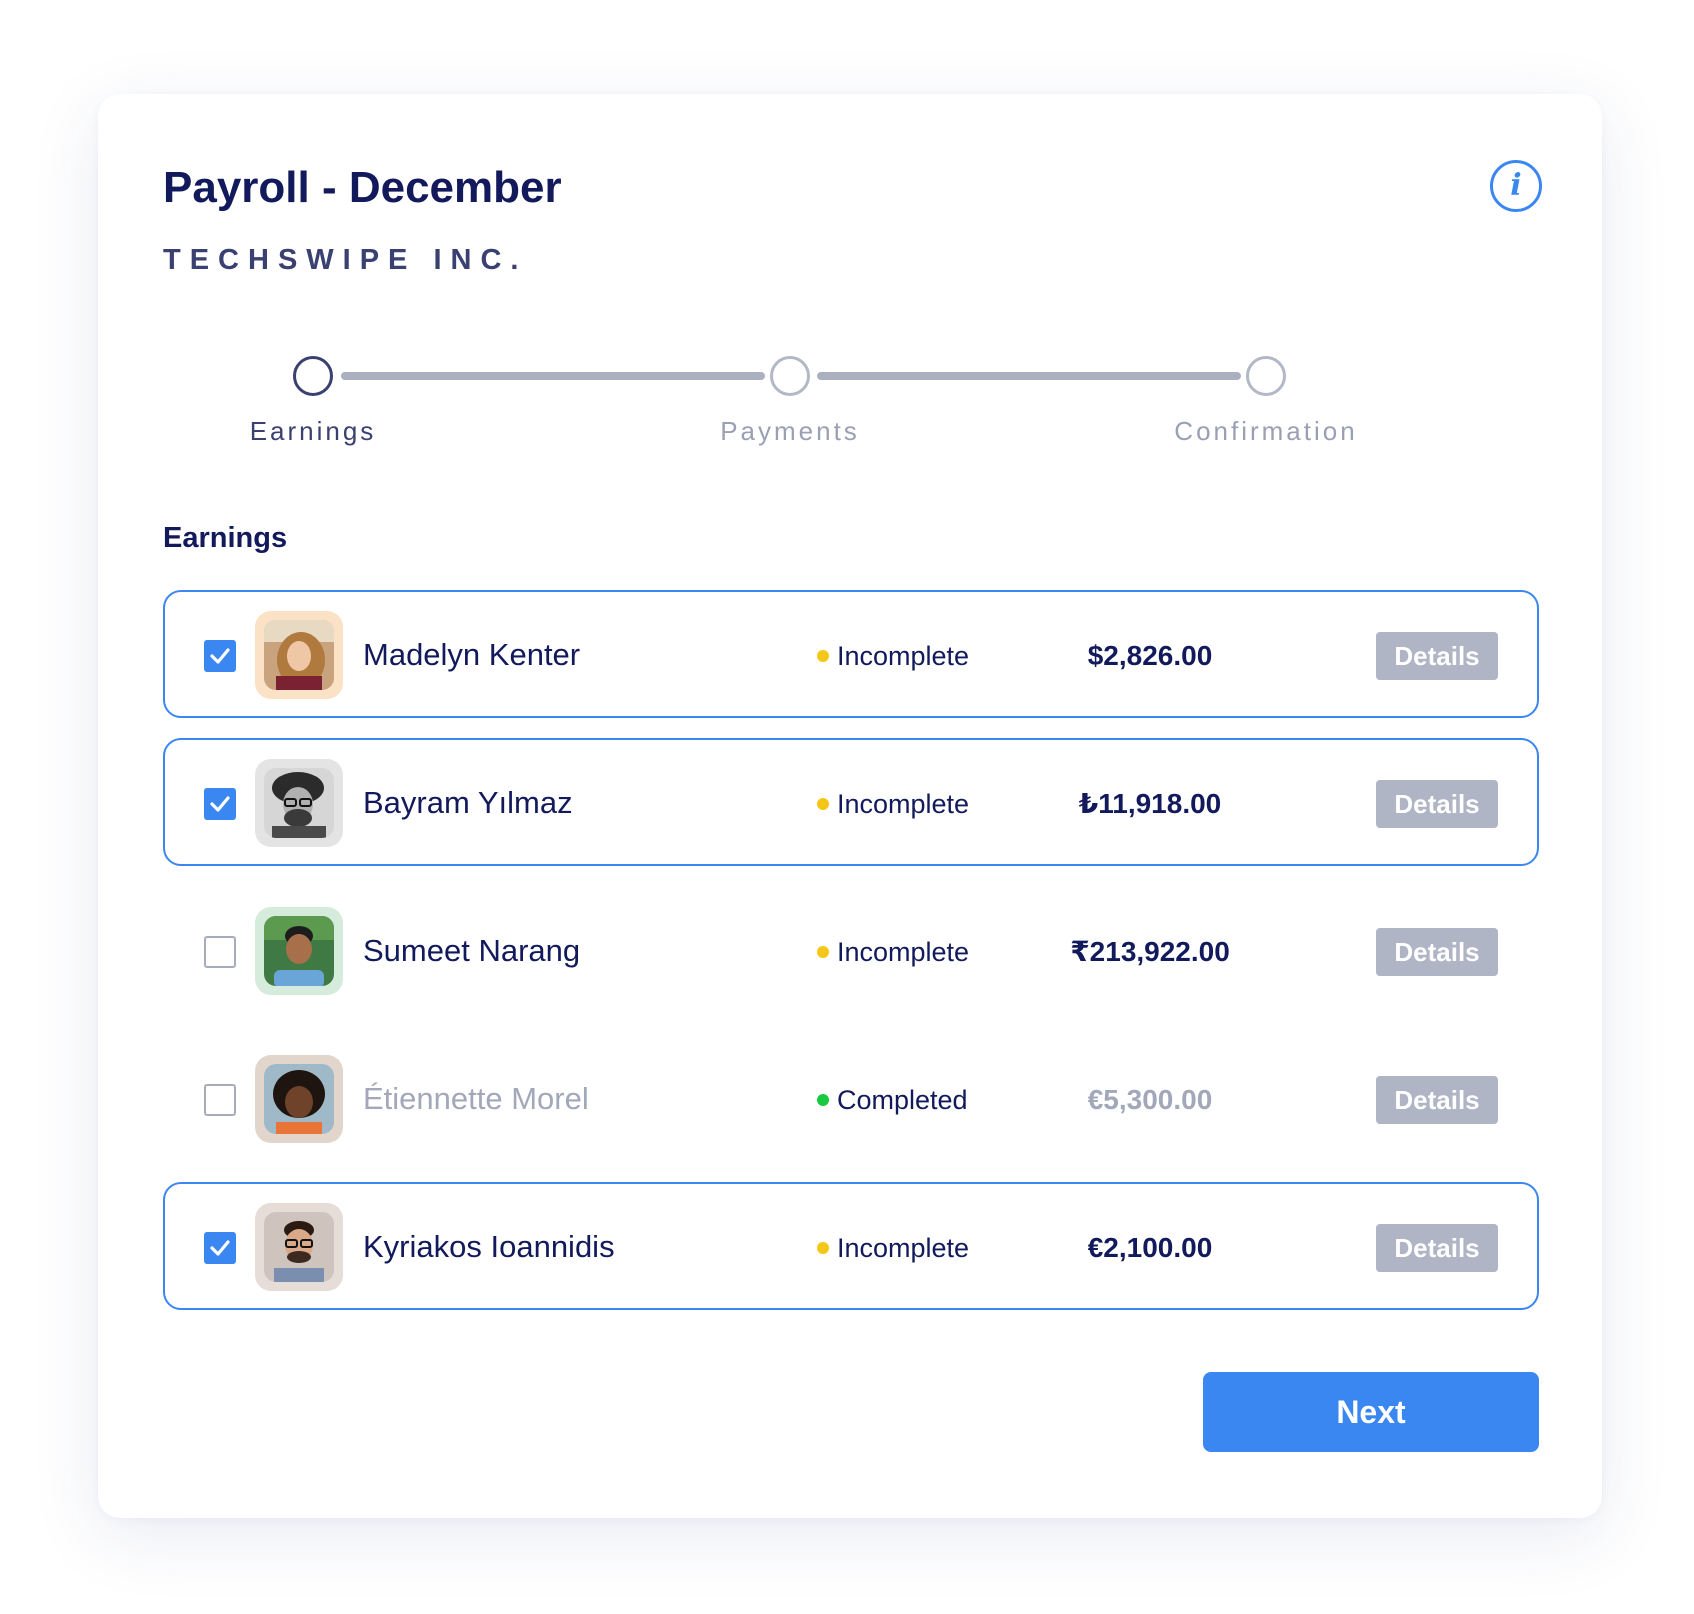 The height and width of the screenshot is (1614, 1694). Describe the element at coordinates (1266, 376) in the screenshot. I see `step-confirmation-circle` at that location.